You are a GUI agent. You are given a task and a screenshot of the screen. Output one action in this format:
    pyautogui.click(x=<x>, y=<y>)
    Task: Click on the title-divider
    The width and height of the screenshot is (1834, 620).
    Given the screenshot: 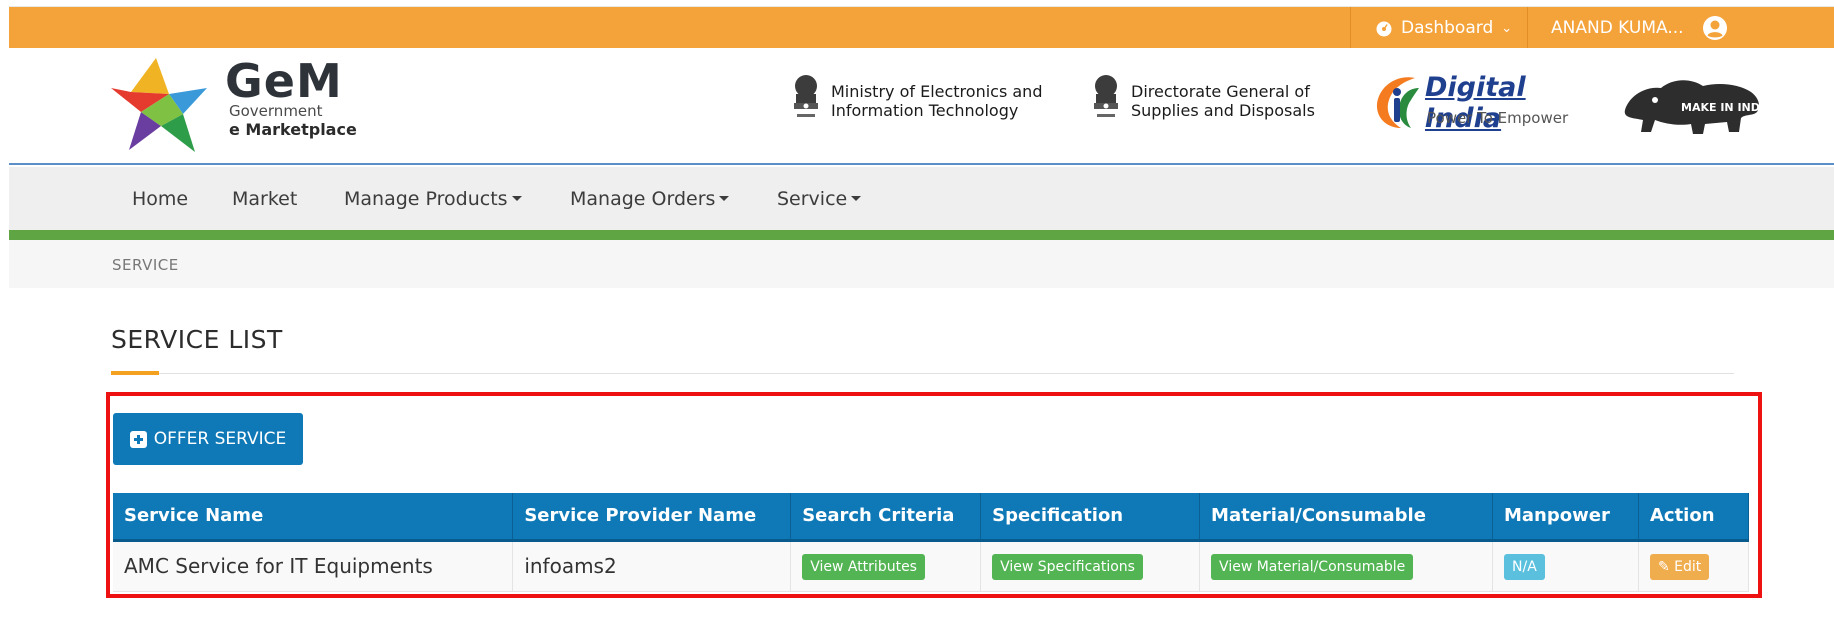 What is the action you would take?
    pyautogui.click(x=922, y=373)
    